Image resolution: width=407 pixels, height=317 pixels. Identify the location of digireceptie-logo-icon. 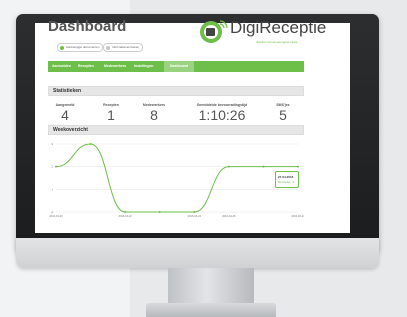
(214, 31).